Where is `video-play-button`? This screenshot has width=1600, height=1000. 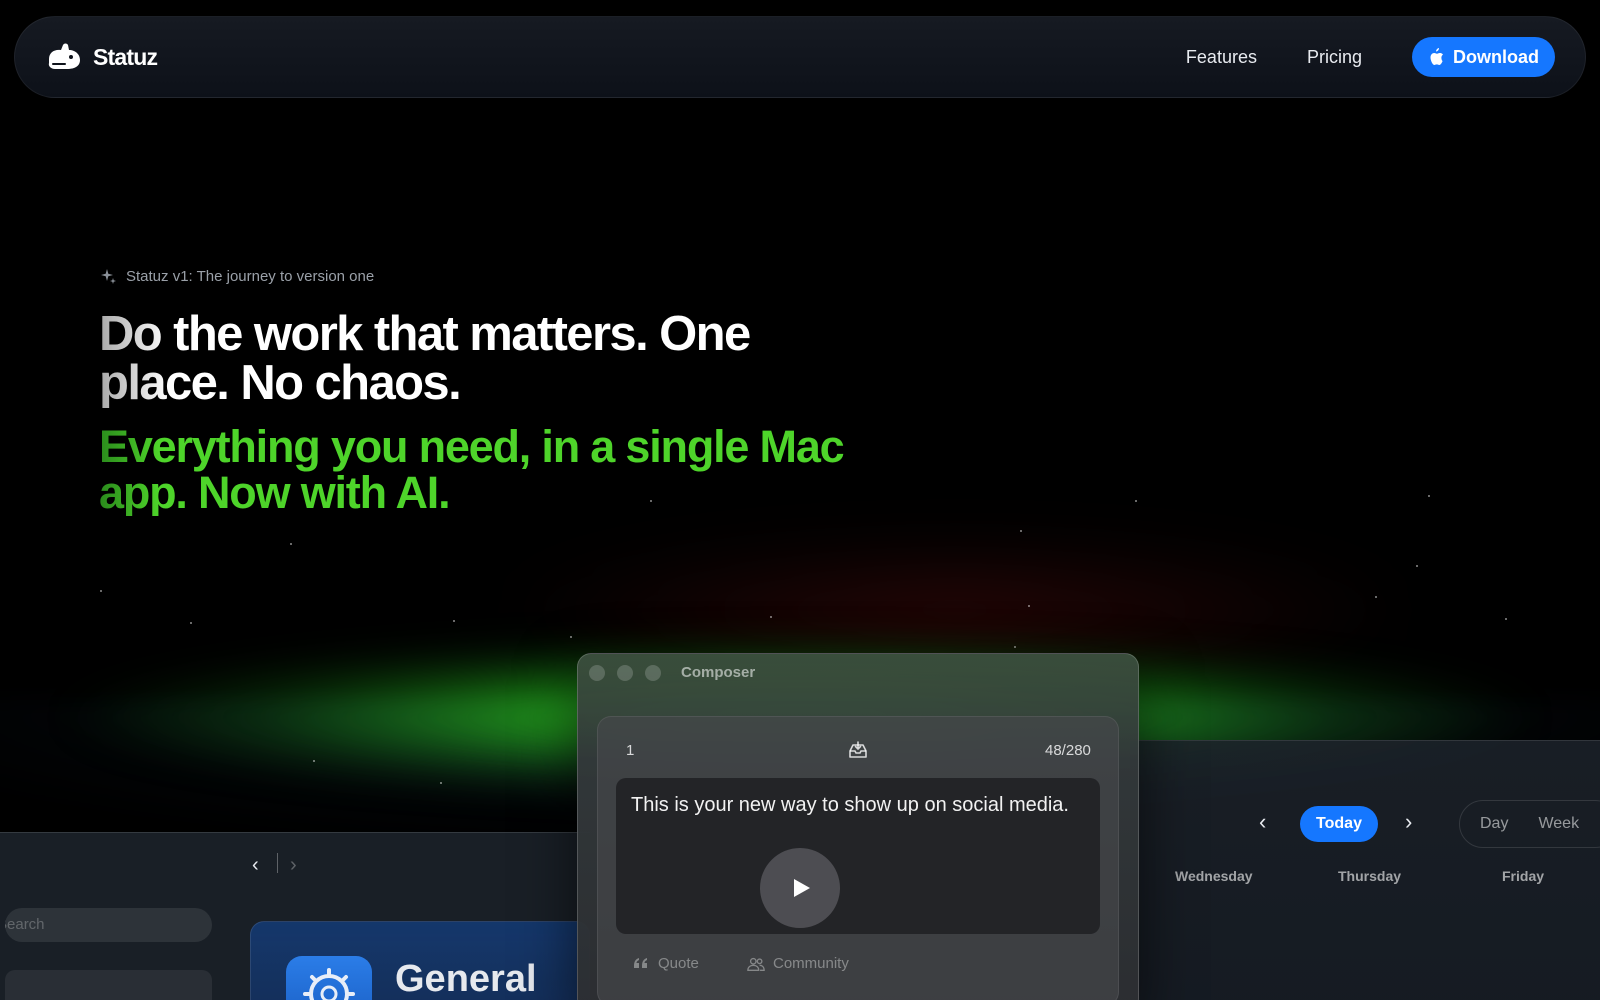
video-play-button is located at coordinates (800, 888).